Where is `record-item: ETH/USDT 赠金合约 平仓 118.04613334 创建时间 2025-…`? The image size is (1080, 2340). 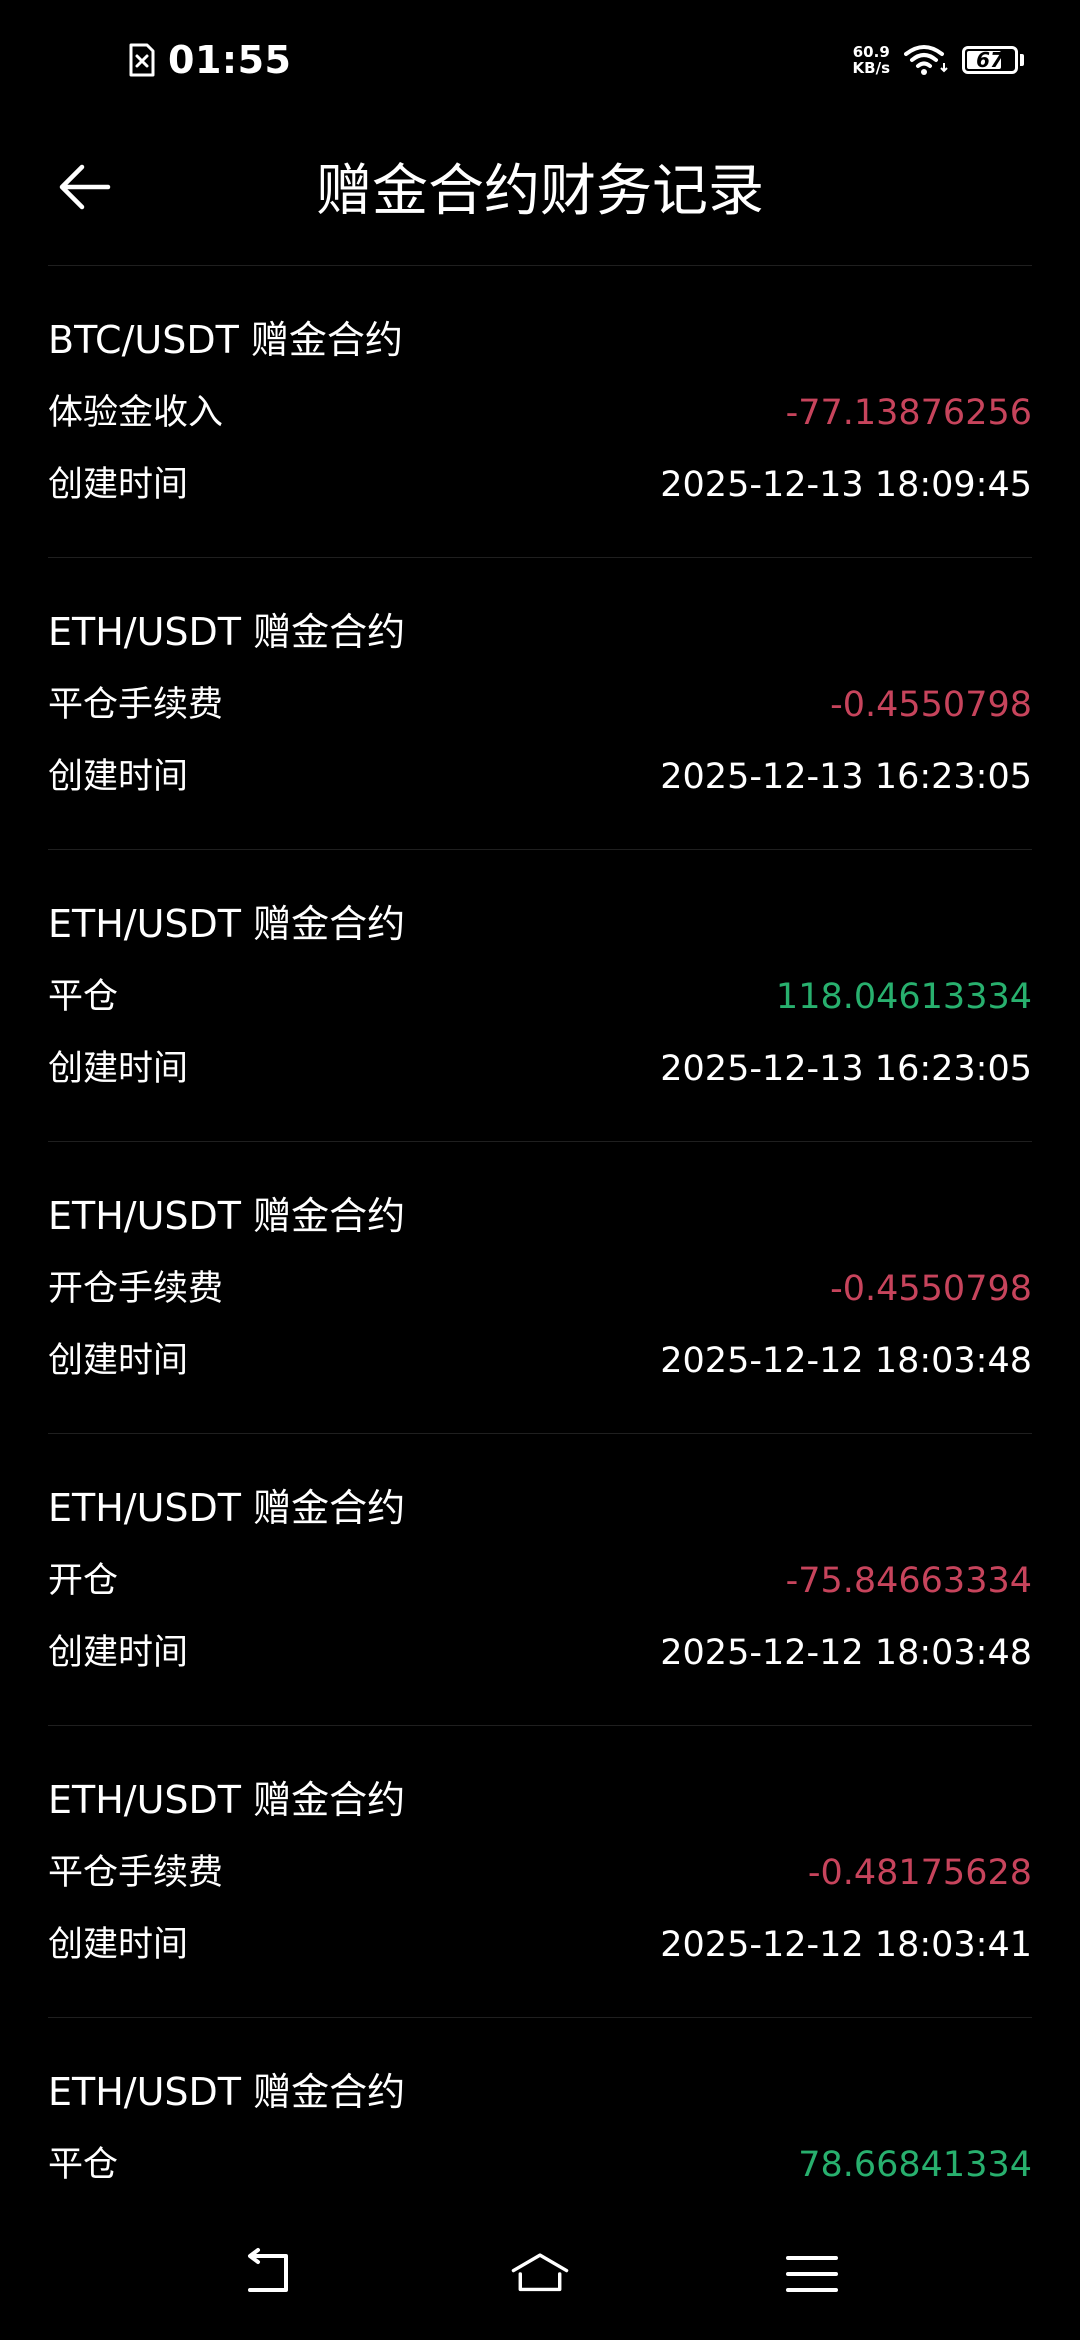 record-item: ETH/USDT 赠金合约 平仓 118.04613334 创建时间 2025-… is located at coordinates (540, 996).